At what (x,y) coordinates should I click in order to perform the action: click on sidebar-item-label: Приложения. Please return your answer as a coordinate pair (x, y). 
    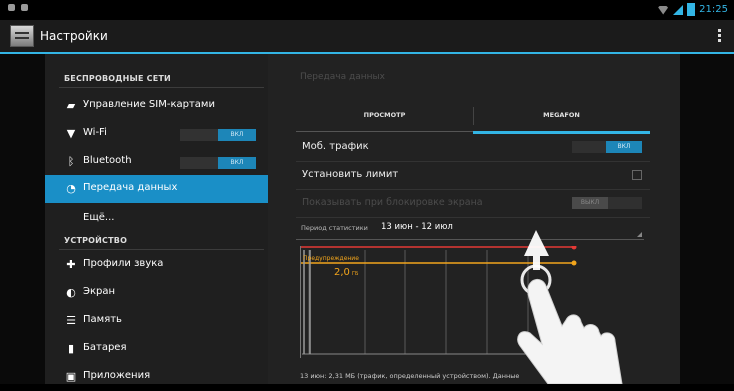
    Looking at the image, I should click on (117, 375).